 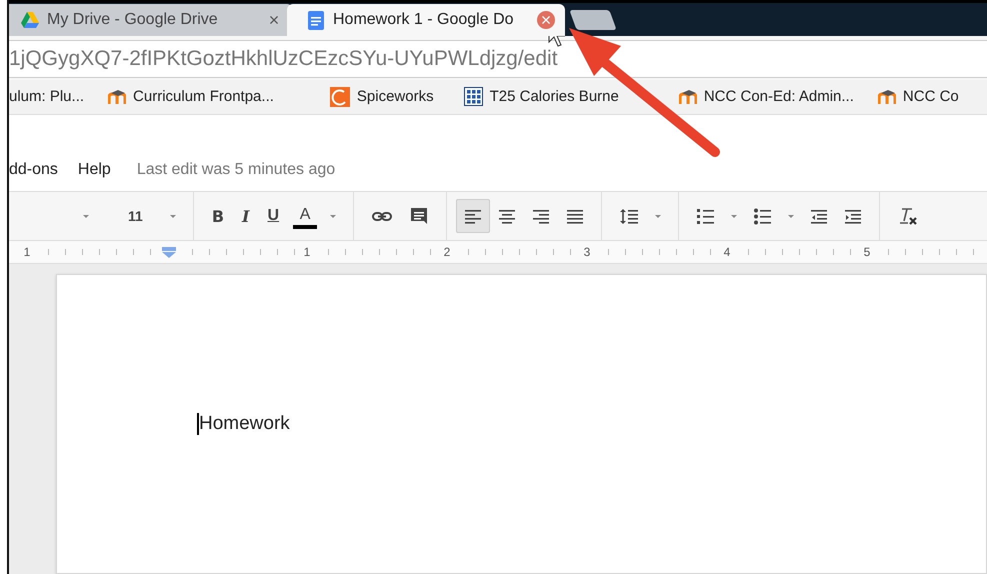 I want to click on grid-icon, so click(x=473, y=96).